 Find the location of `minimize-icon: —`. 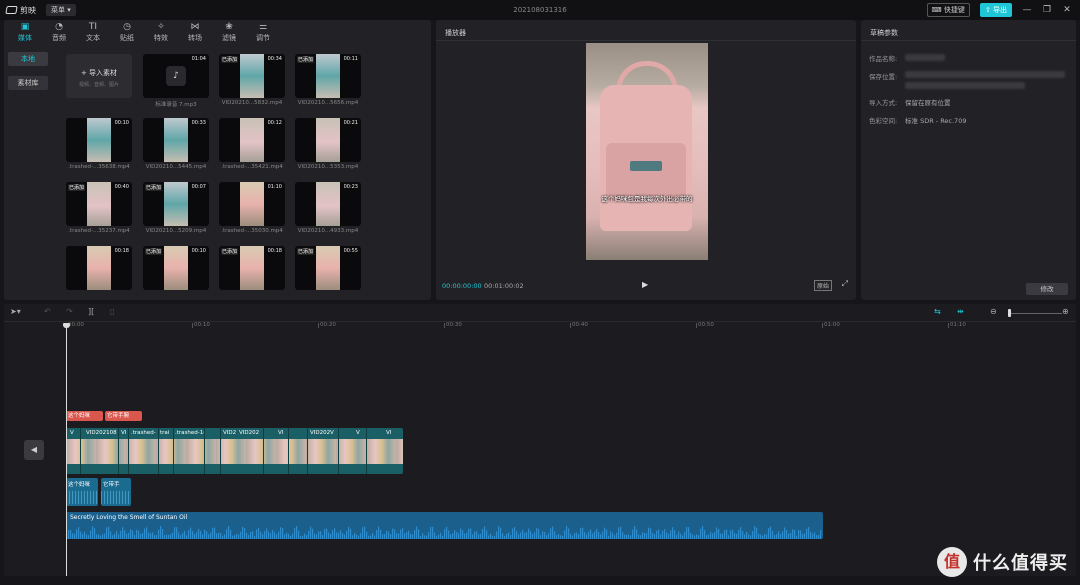

minimize-icon: — is located at coordinates (1027, 10).